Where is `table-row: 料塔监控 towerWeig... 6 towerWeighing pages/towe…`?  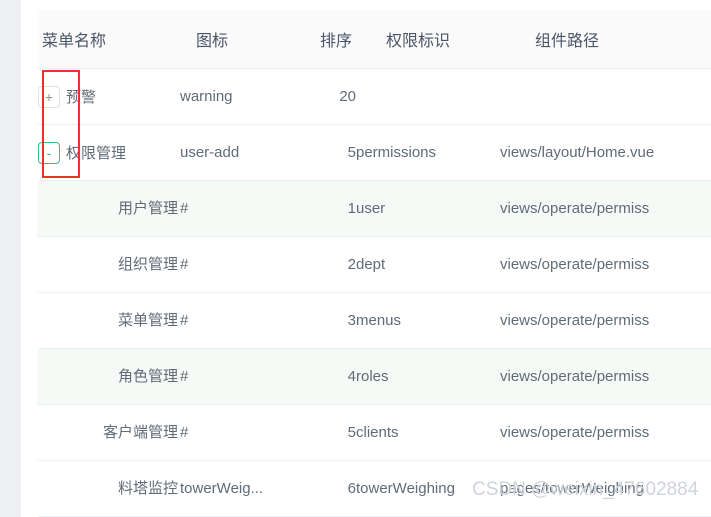
table-row: 料塔监控 towerWeig... 6 towerWeighing pages/towe… is located at coordinates (374, 488).